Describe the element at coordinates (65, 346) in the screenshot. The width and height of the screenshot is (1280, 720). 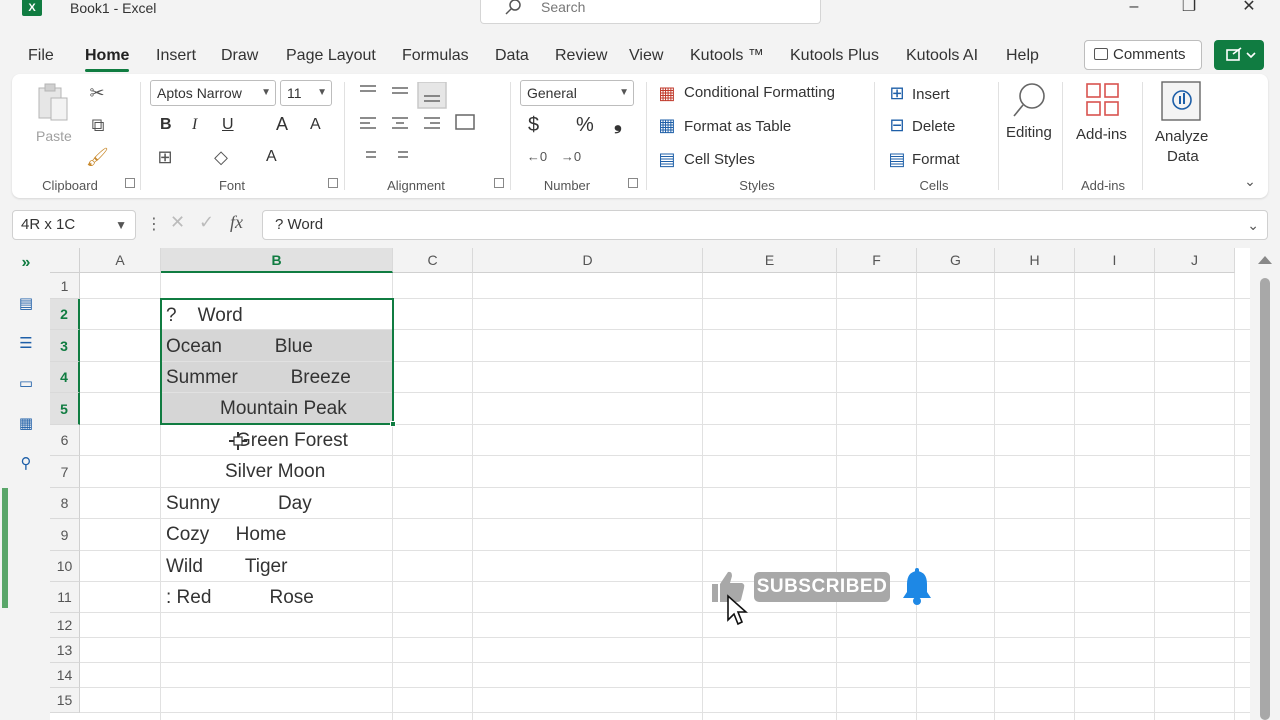
I see `row-header-3: 3` at that location.